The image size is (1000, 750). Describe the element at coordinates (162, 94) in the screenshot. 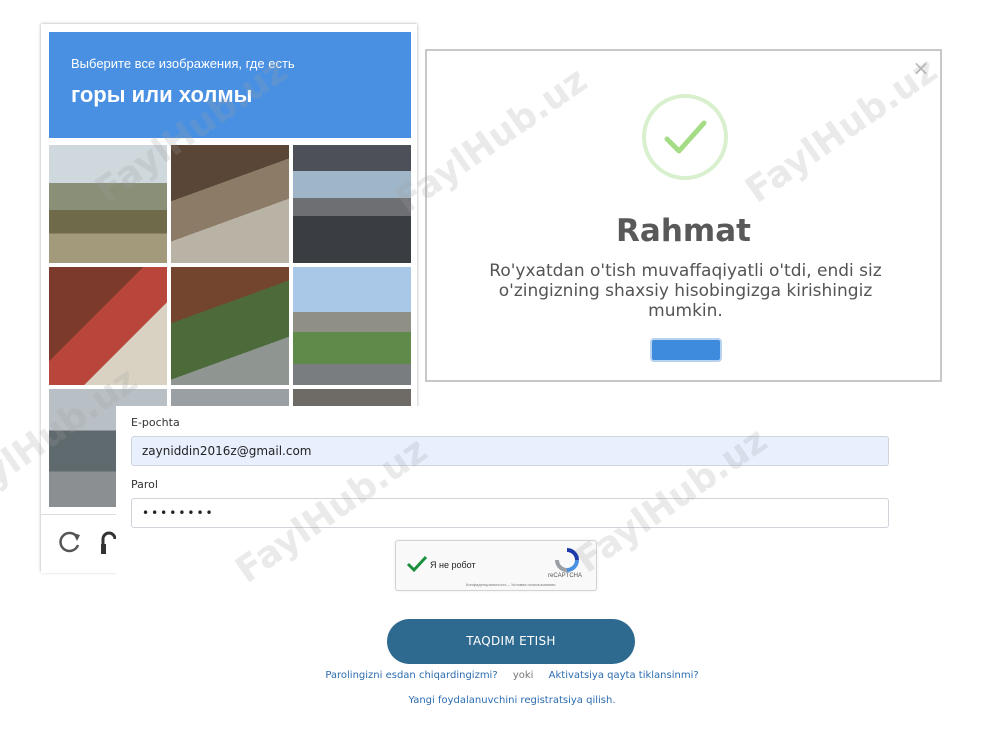

I see `captcha-target: горы или холмы` at that location.